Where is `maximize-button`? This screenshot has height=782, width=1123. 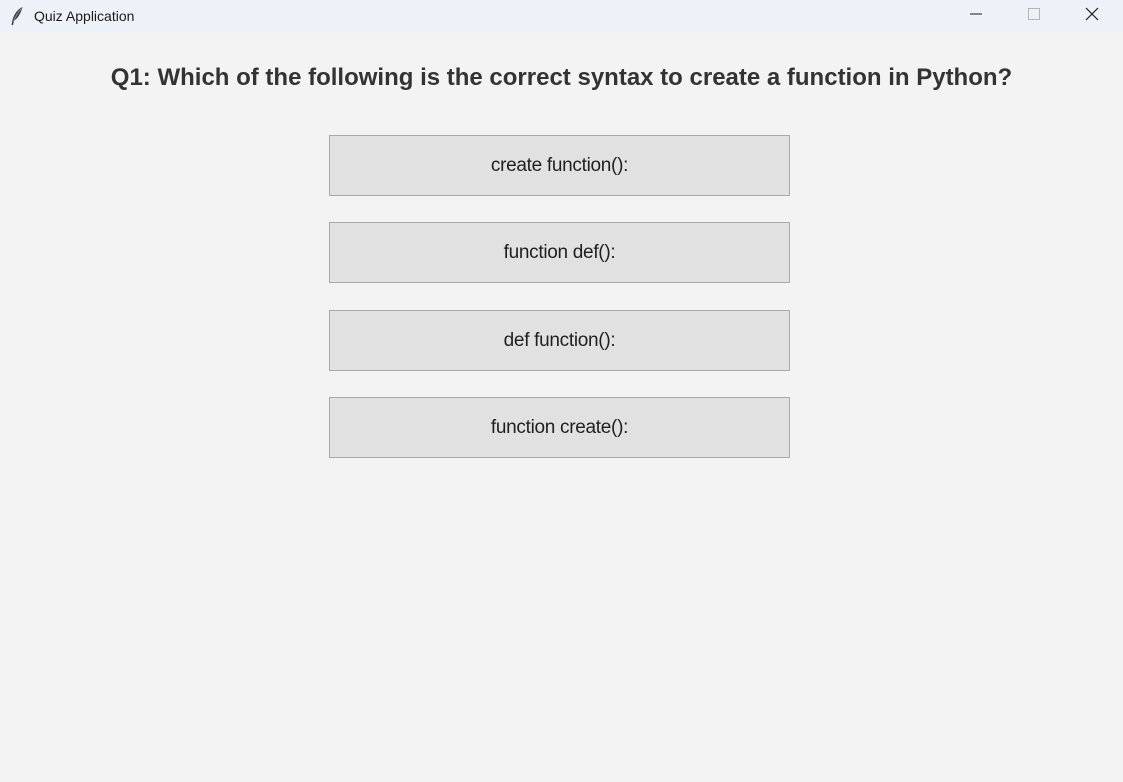 maximize-button is located at coordinates (1034, 16).